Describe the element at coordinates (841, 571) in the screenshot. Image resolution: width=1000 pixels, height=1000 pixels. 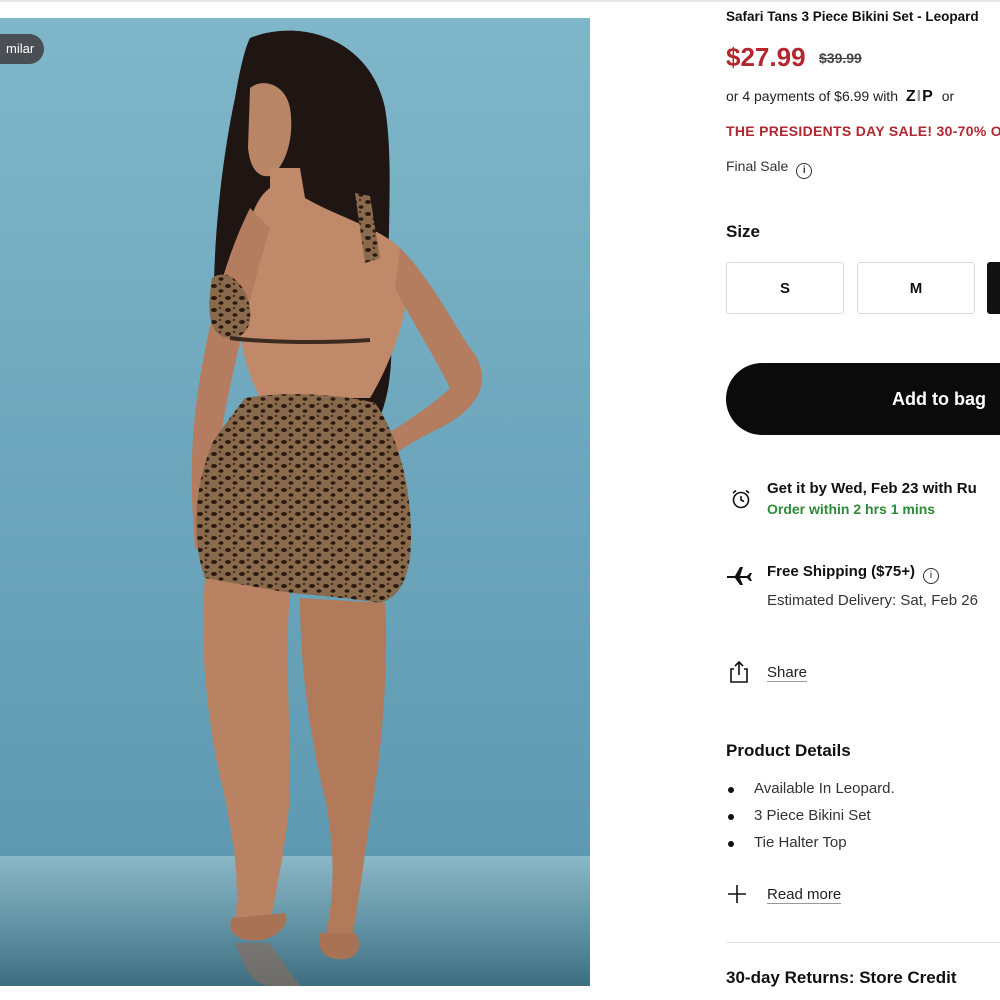
I see `free-shipping-text: Free Shipping ($75+)` at that location.